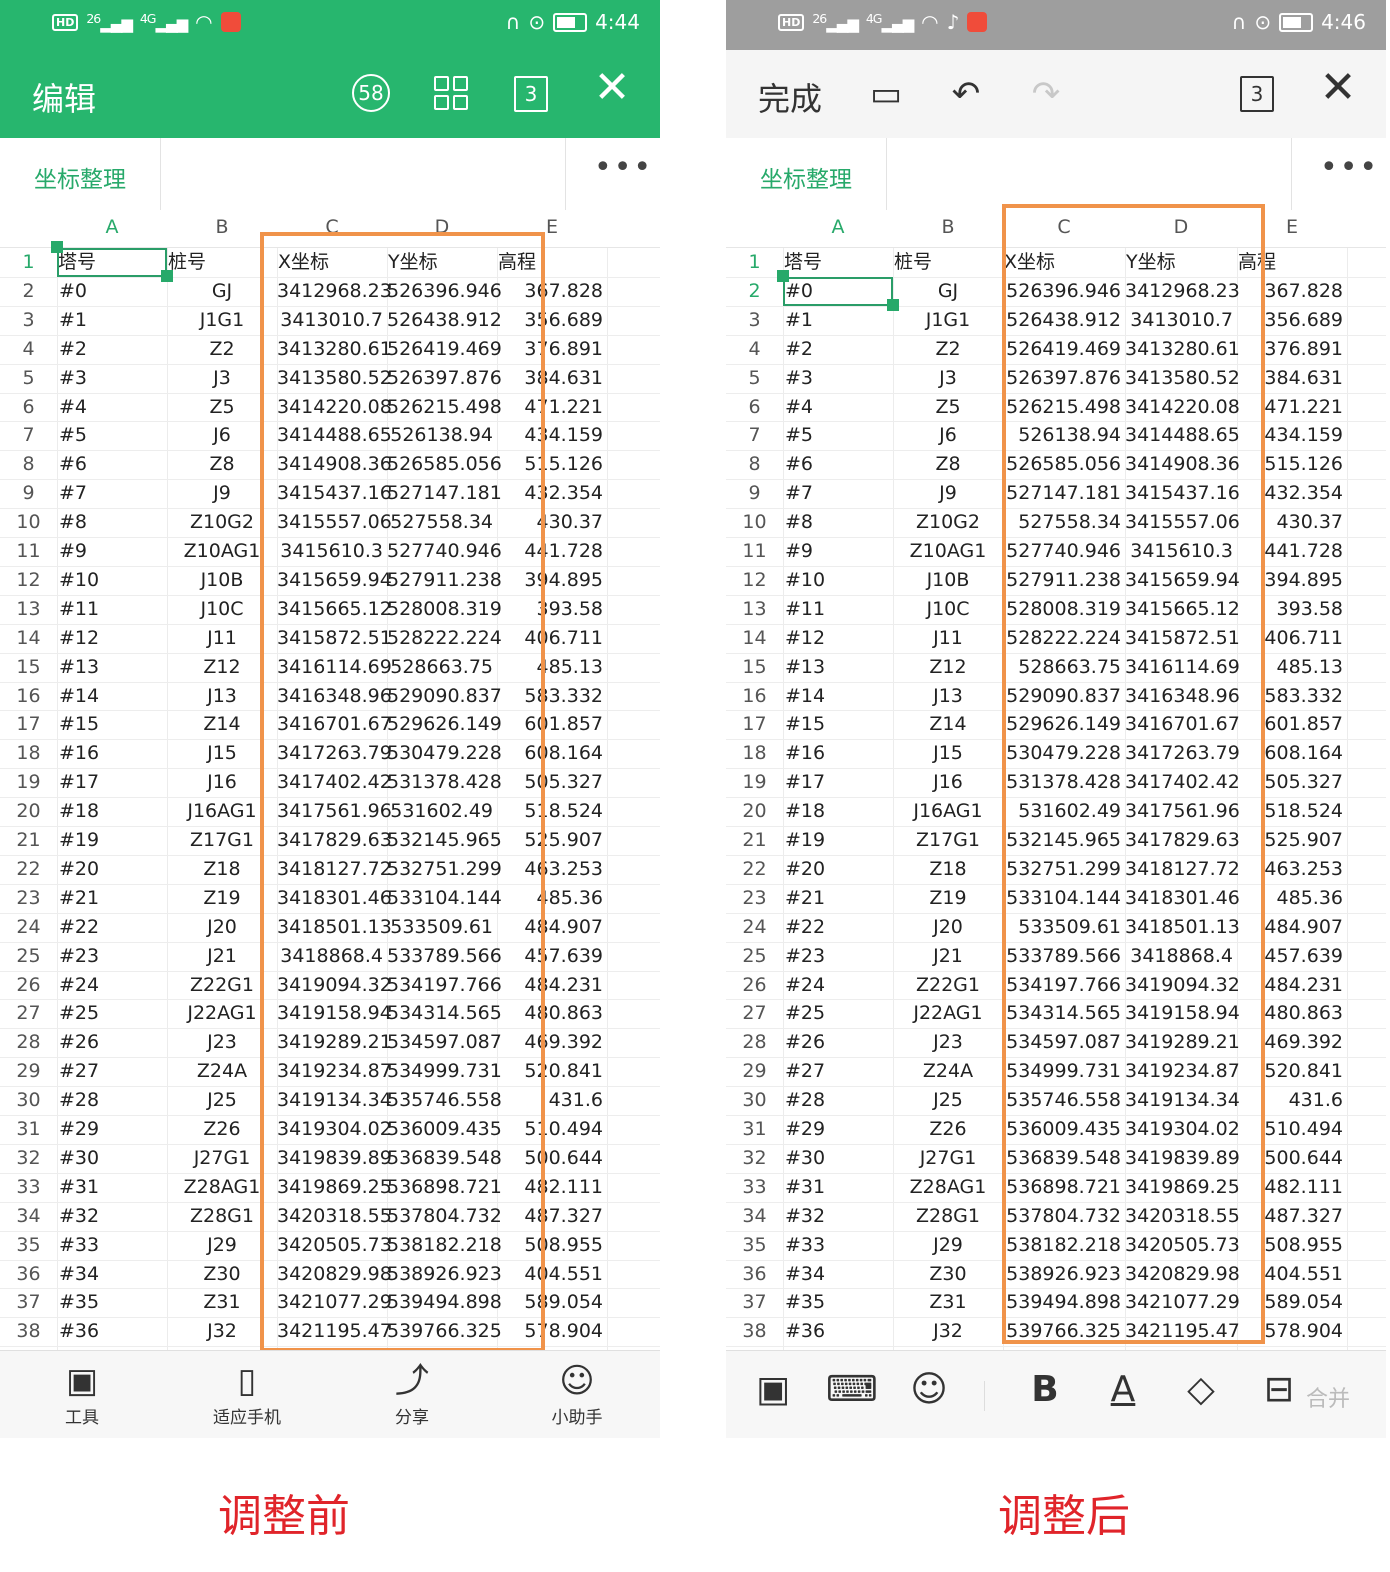 This screenshot has width=1390, height=1572. Describe the element at coordinates (79, 1129) in the screenshot. I see `table-cell: #29` at that location.